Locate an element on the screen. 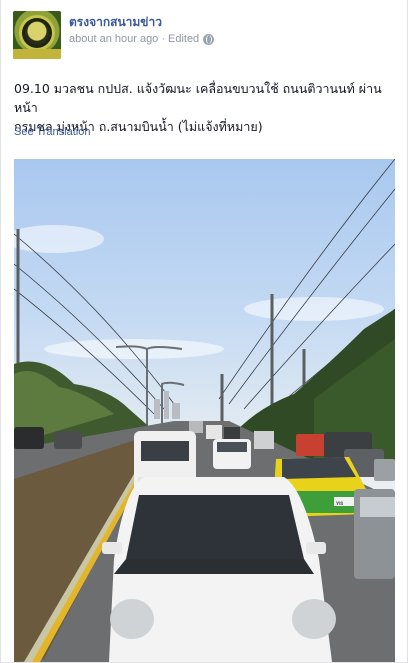  post-subline: about an hour ago · Edited is located at coordinates (142, 39).